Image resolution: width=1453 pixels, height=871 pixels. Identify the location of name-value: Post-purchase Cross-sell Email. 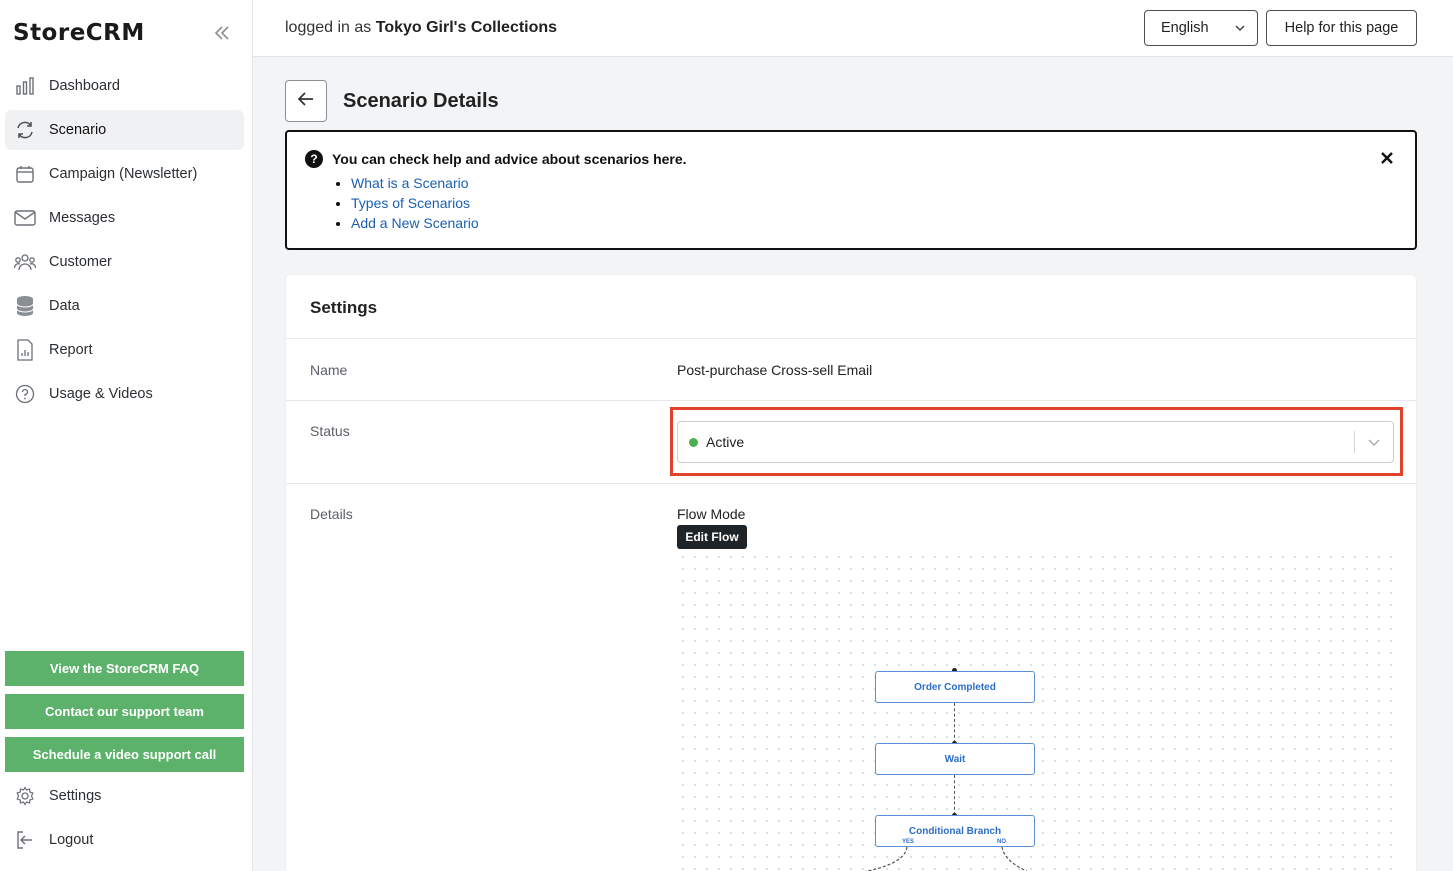
(775, 370).